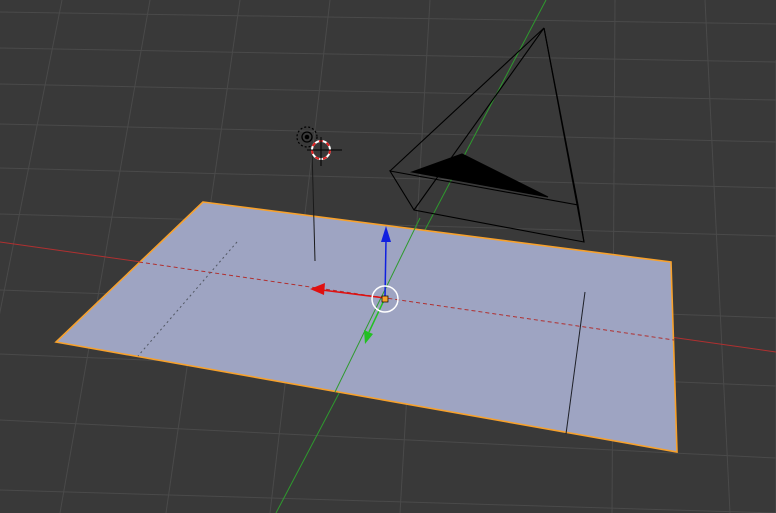 Image resolution: width=776 pixels, height=513 pixels. What do you see at coordinates (479, 175) in the screenshot?
I see `camera-up-triangle` at bounding box center [479, 175].